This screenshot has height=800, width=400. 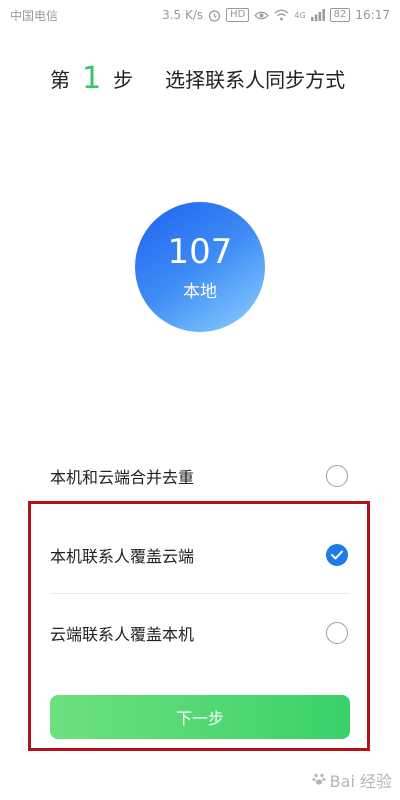 What do you see at coordinates (183, 15) in the screenshot?
I see `network-speed: 3.5 K/s` at bounding box center [183, 15].